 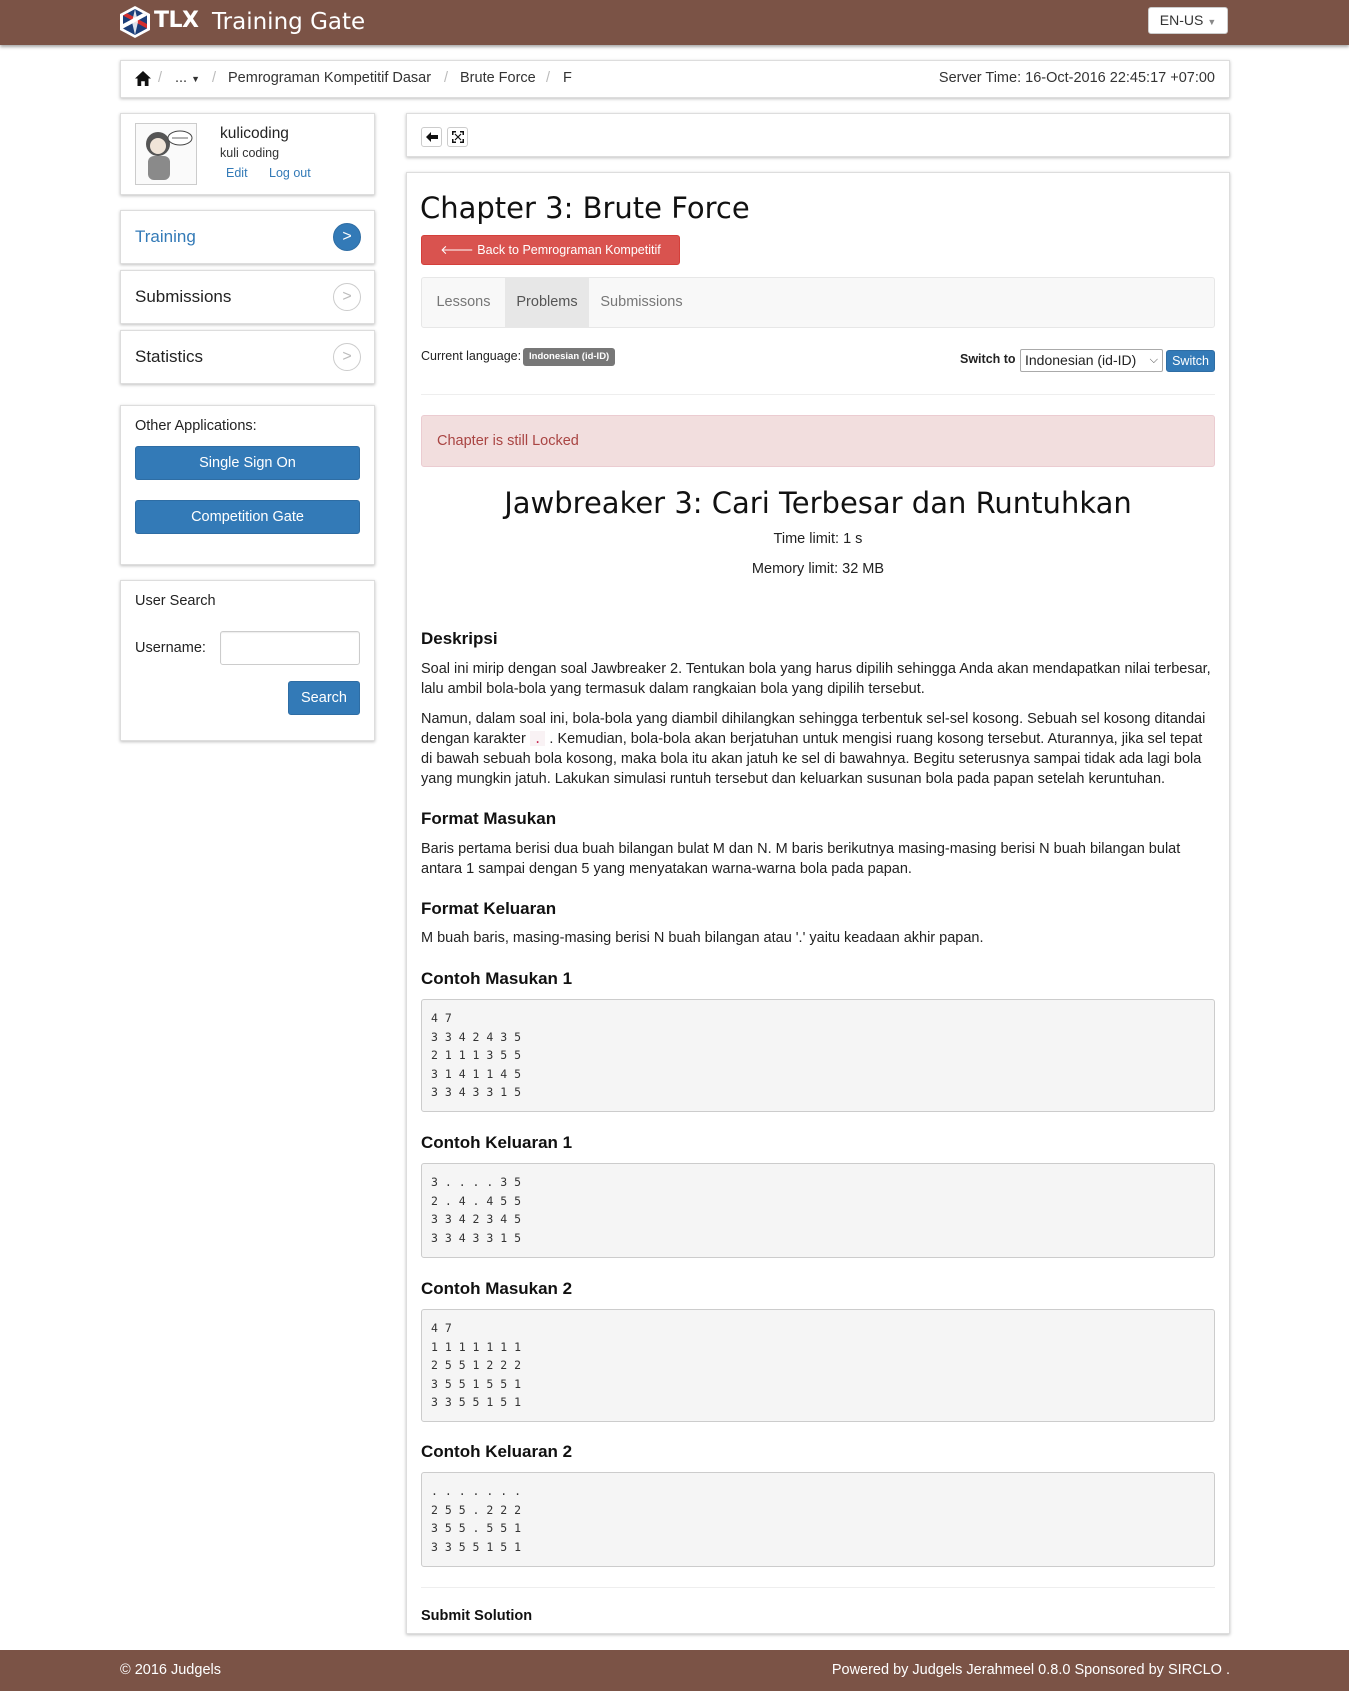 What do you see at coordinates (175, 601) in the screenshot?
I see `user-search-title: User Search` at bounding box center [175, 601].